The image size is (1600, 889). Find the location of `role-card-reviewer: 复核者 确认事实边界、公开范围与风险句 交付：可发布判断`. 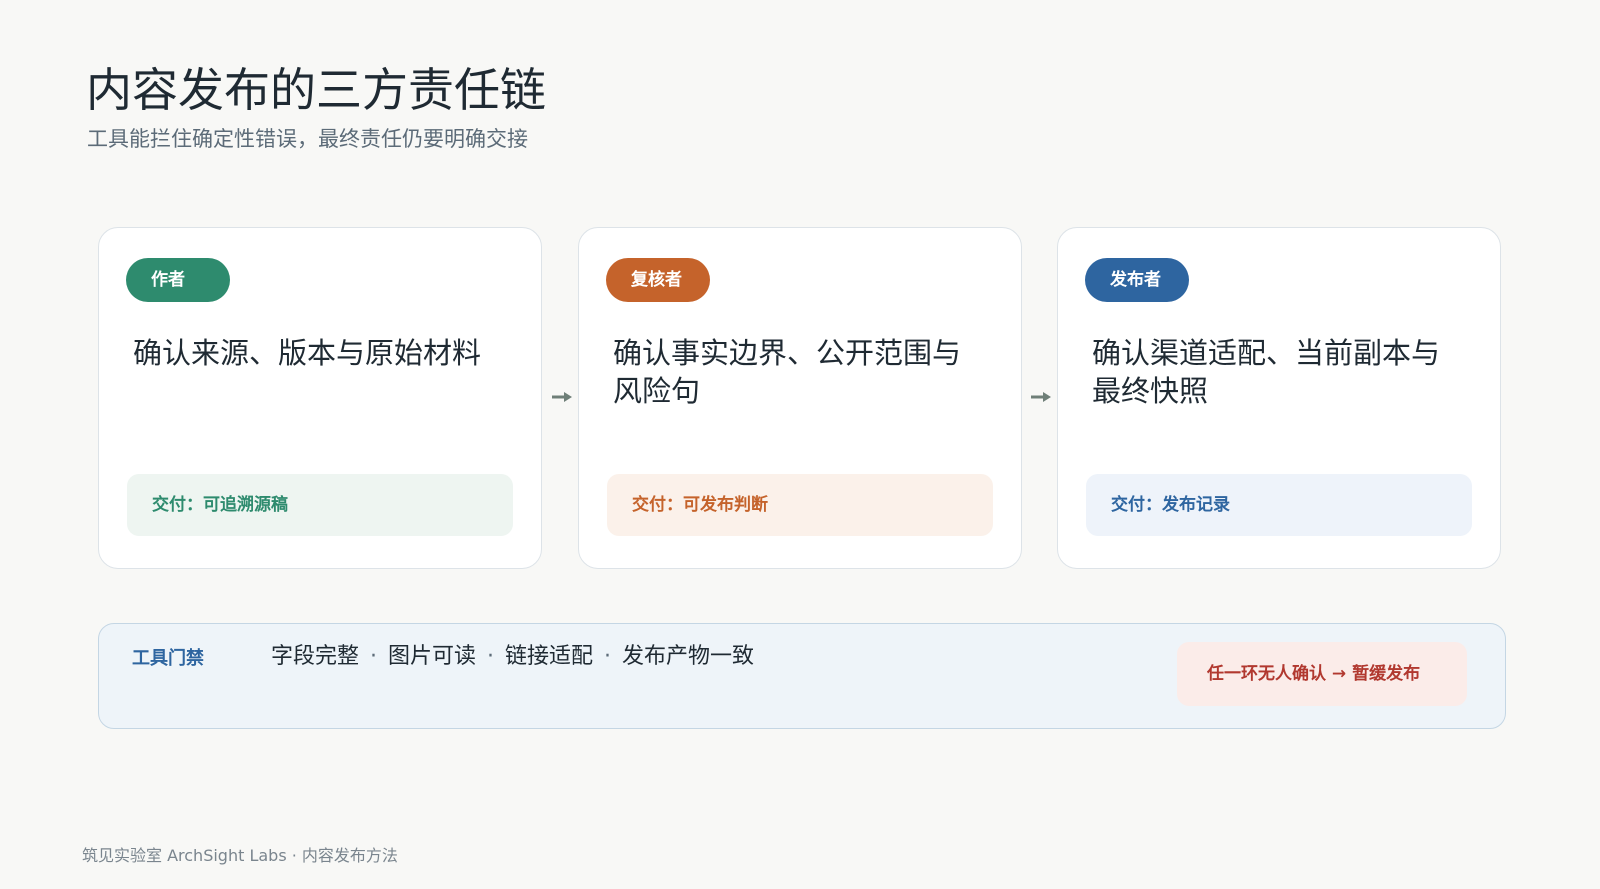

role-card-reviewer: 复核者 确认事实边界、公开范围与风险句 交付：可发布判断 is located at coordinates (800, 398).